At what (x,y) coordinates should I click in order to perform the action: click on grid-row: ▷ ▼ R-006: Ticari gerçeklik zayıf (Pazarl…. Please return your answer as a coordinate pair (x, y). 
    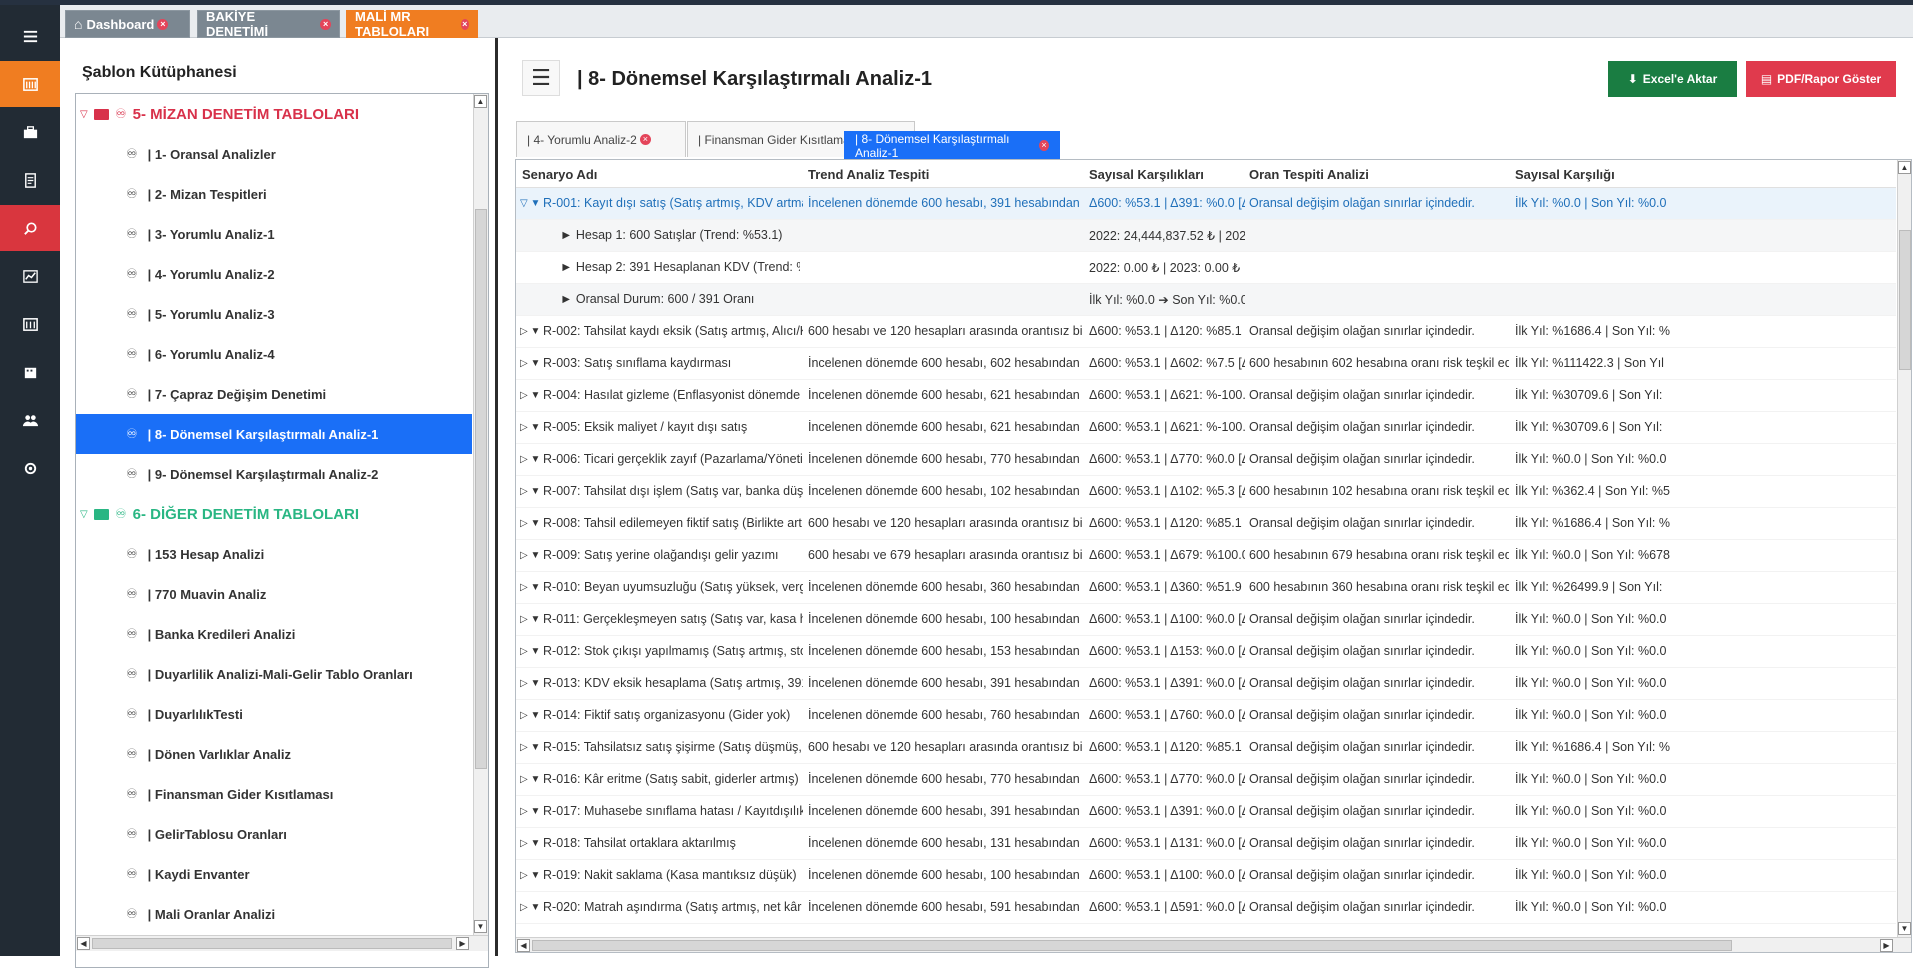
    Looking at the image, I should click on (1206, 460).